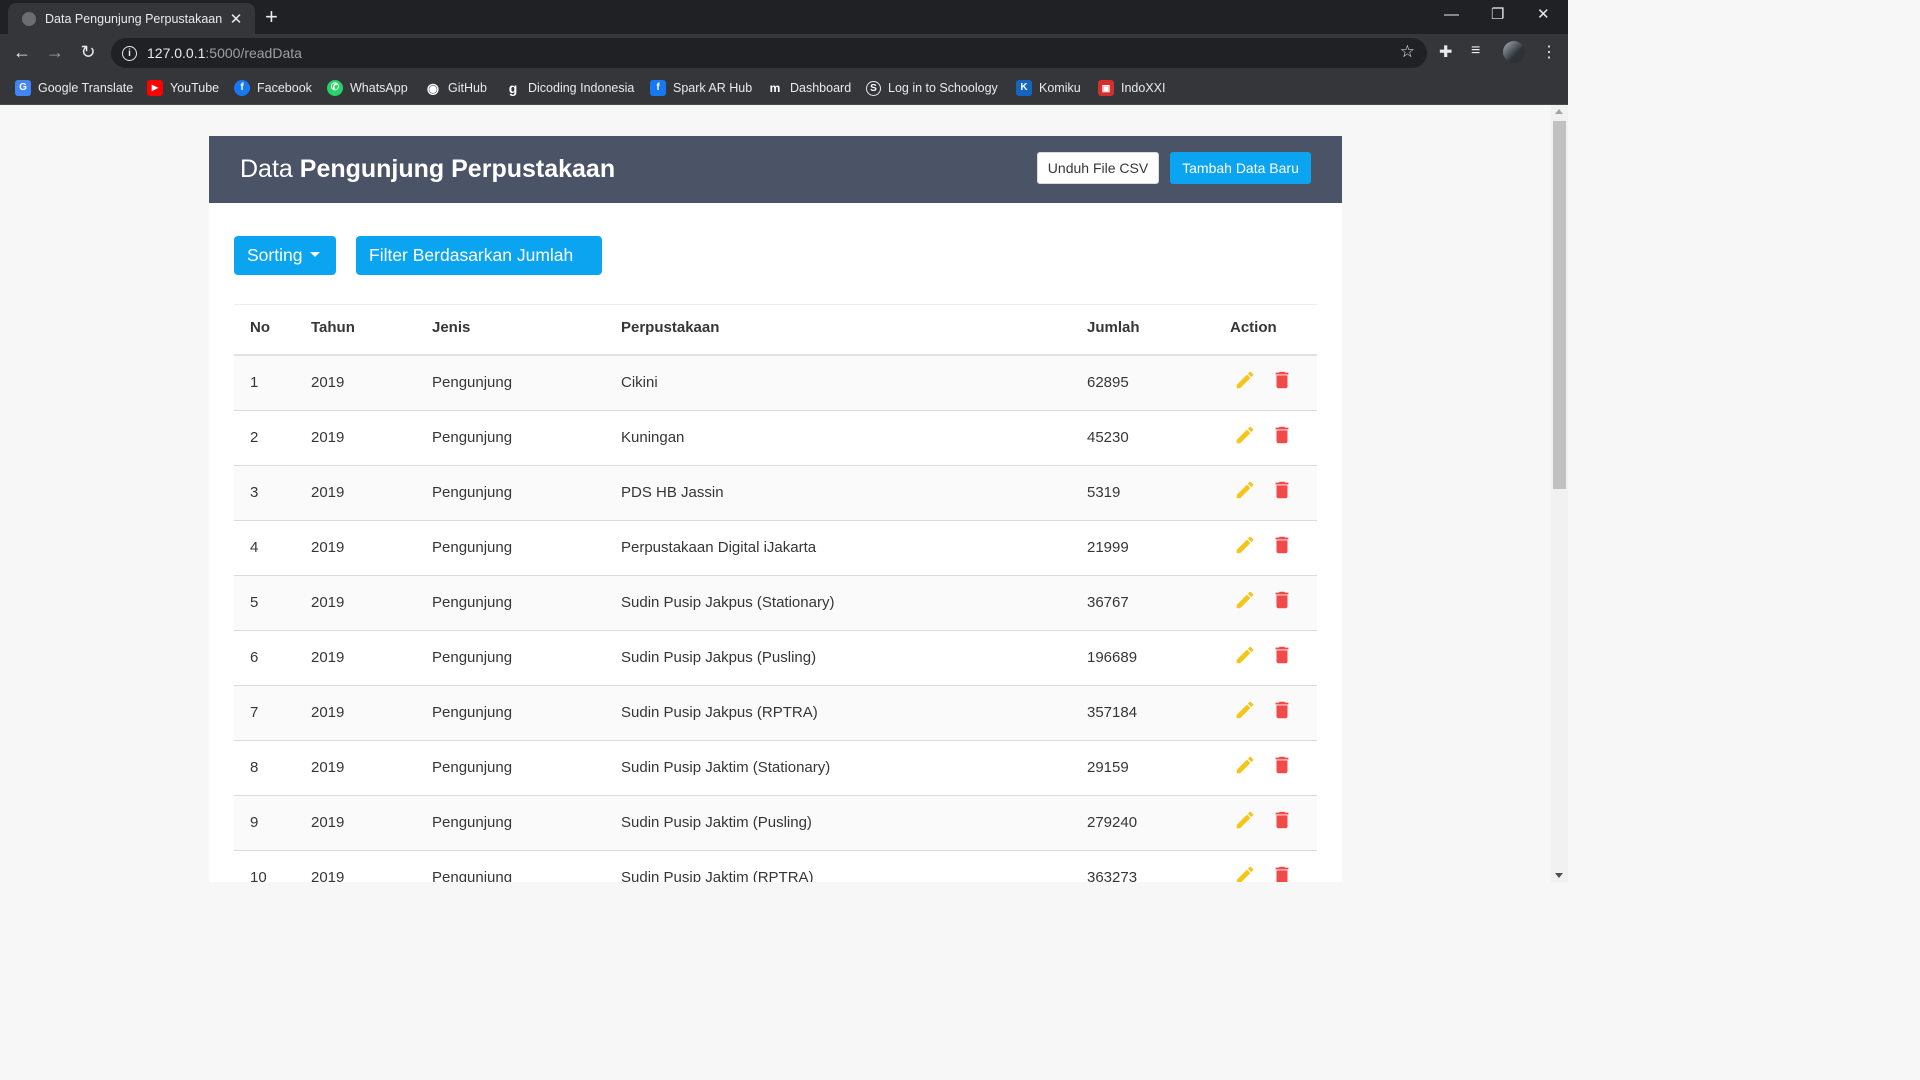  I want to click on url-text: 127.0.0.1:5000/readData, so click(224, 53).